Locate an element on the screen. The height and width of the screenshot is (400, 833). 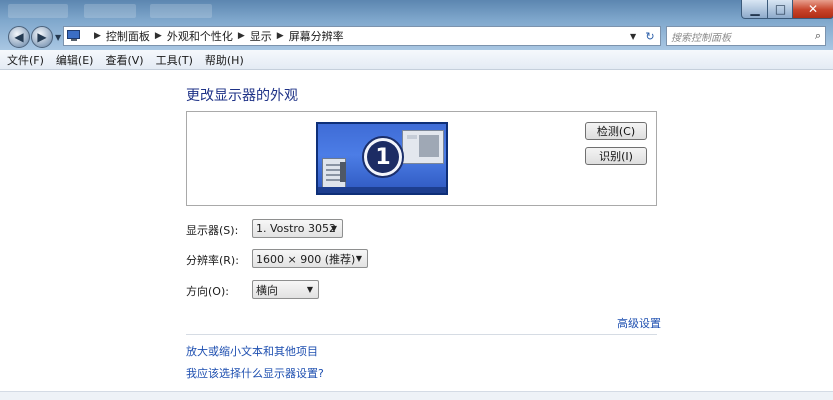
recent-pages-dropdown: ▼ is located at coordinates (59, 37).